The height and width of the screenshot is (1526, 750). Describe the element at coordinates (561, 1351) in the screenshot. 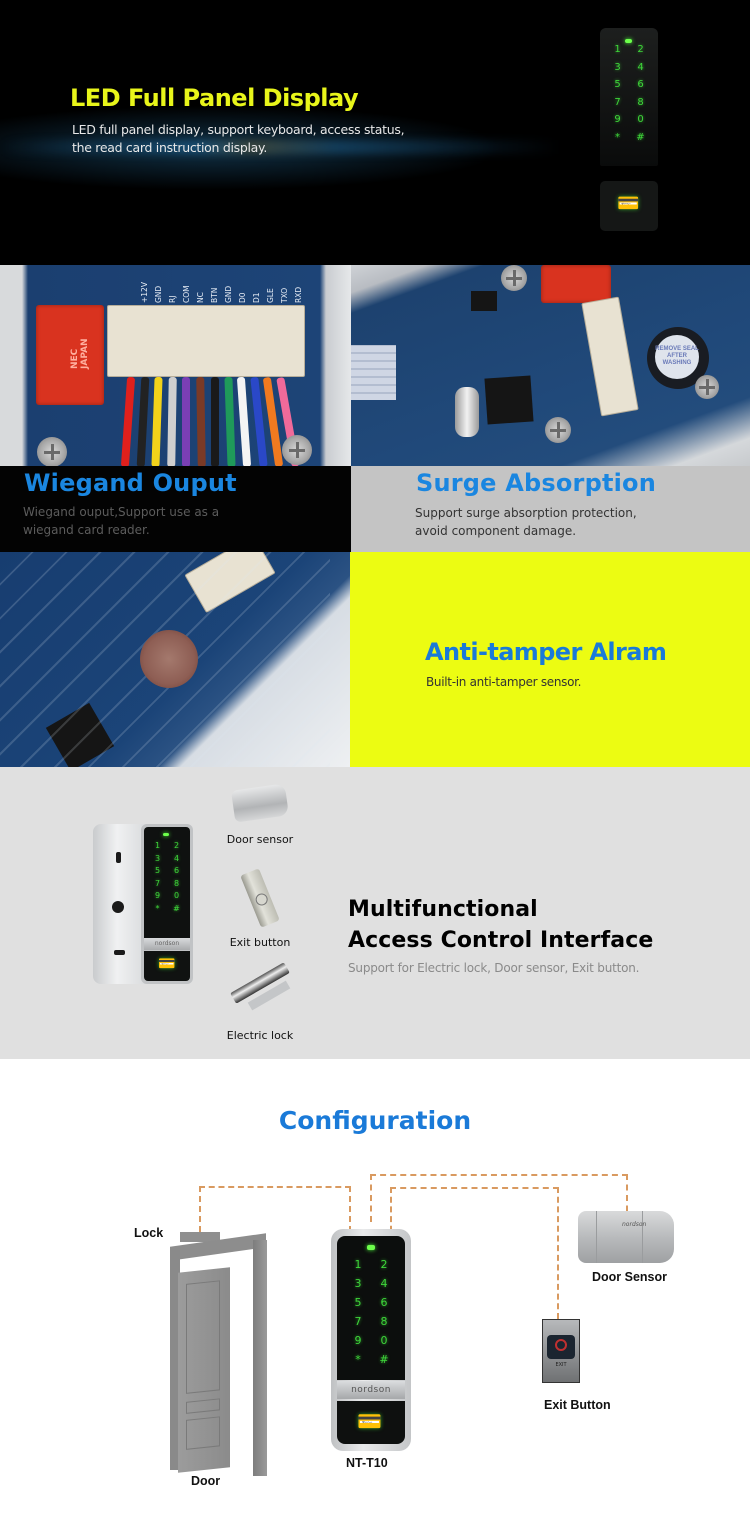

I see `exit-button-image: EXIT` at that location.